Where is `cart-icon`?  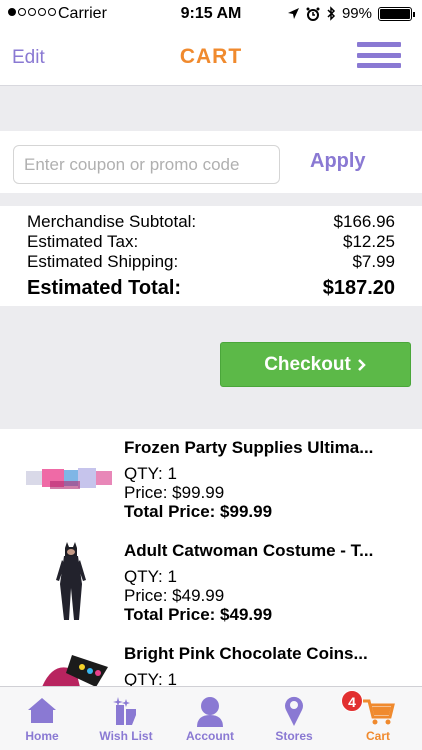
cart-icon is located at coordinates (379, 712).